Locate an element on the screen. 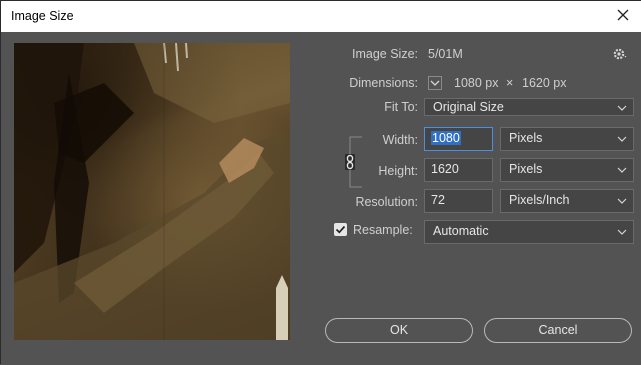 This screenshot has width=641, height=365. height-unit-value: Pixels is located at coordinates (526, 169).